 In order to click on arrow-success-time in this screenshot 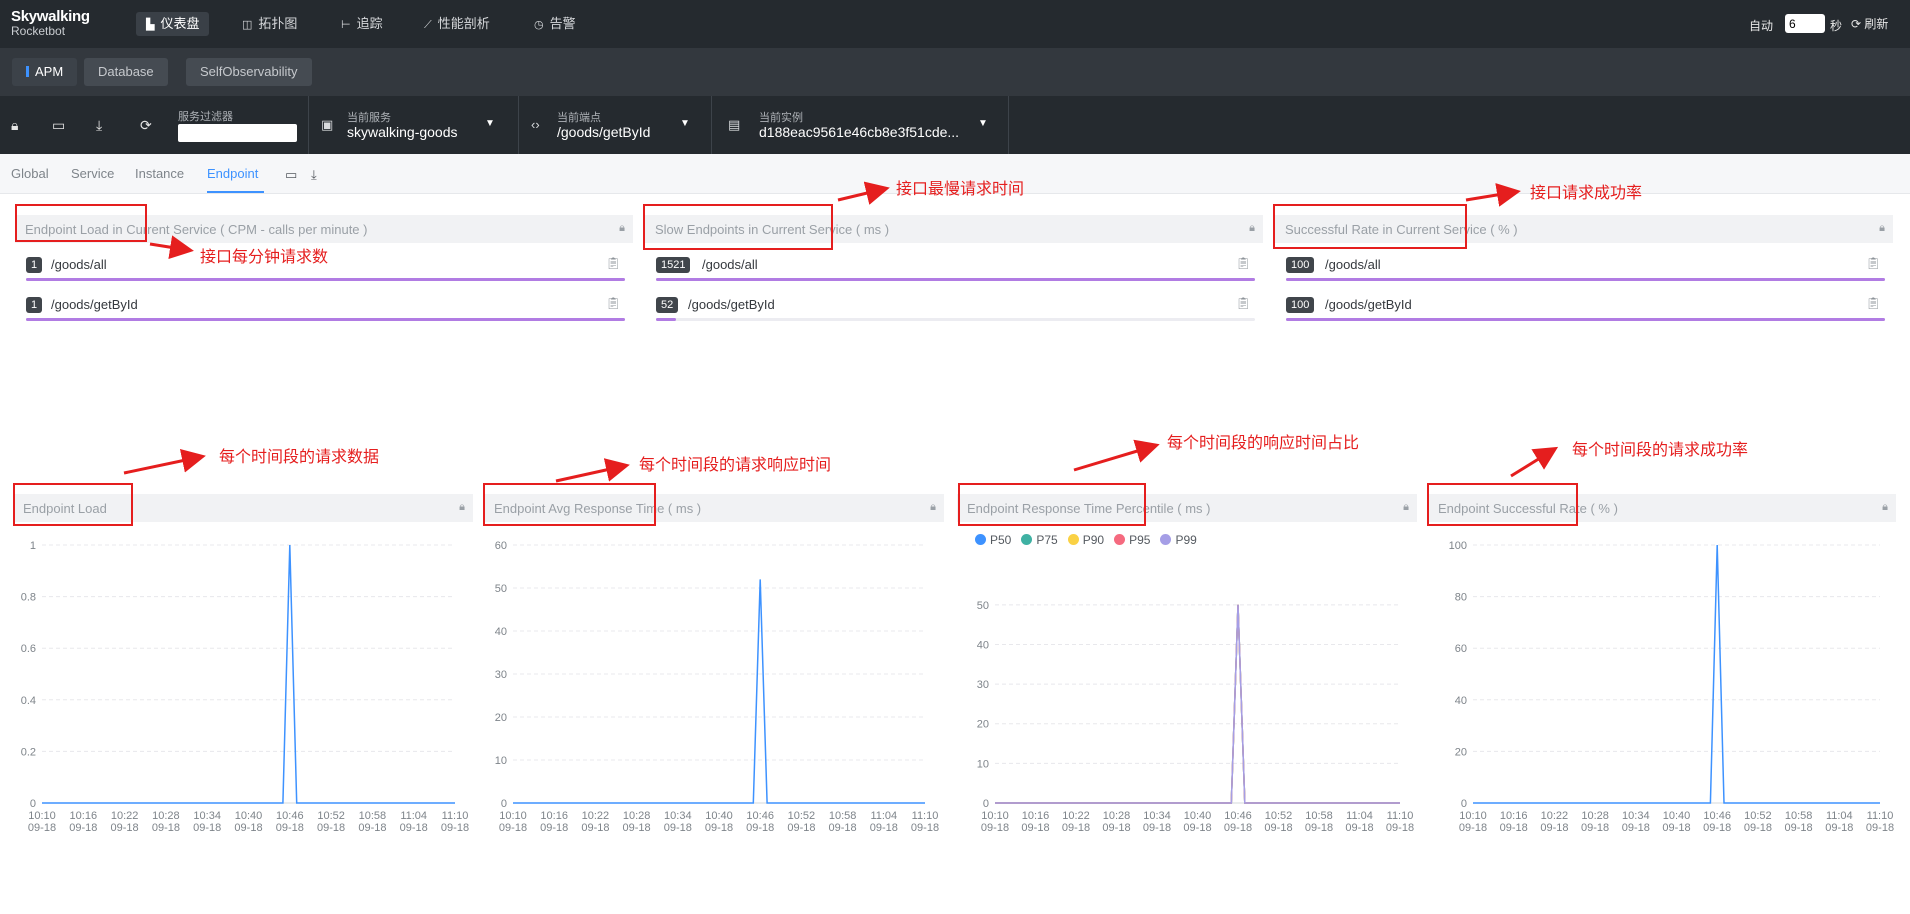, I will do `click(1534, 462)`.